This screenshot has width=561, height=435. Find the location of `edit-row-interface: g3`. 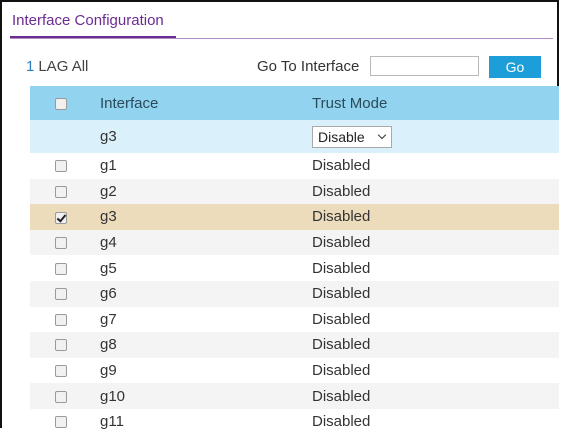

edit-row-interface: g3 is located at coordinates (108, 136).